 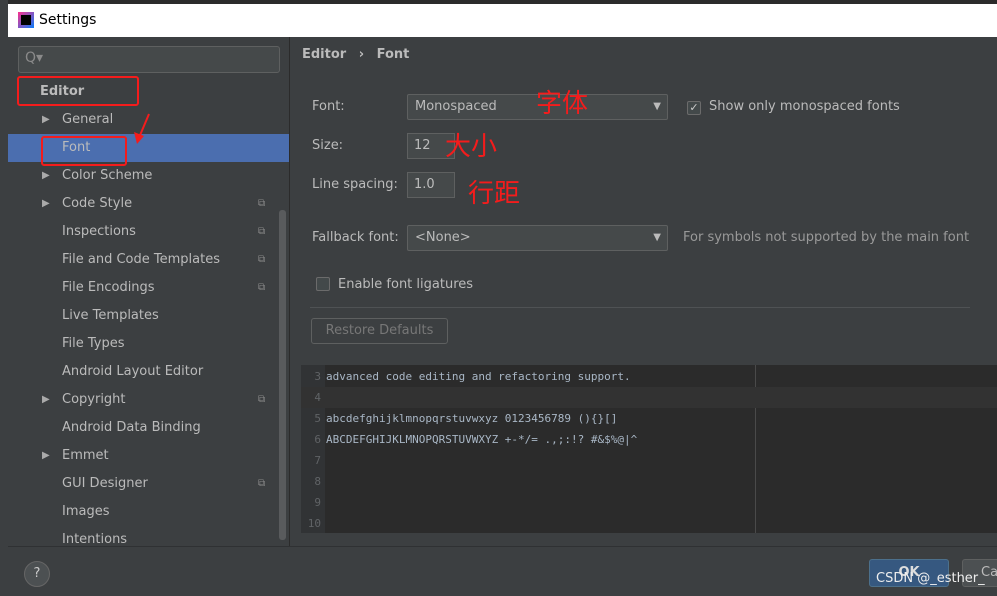 I want to click on annotation-font: 字体, so click(x=562, y=104).